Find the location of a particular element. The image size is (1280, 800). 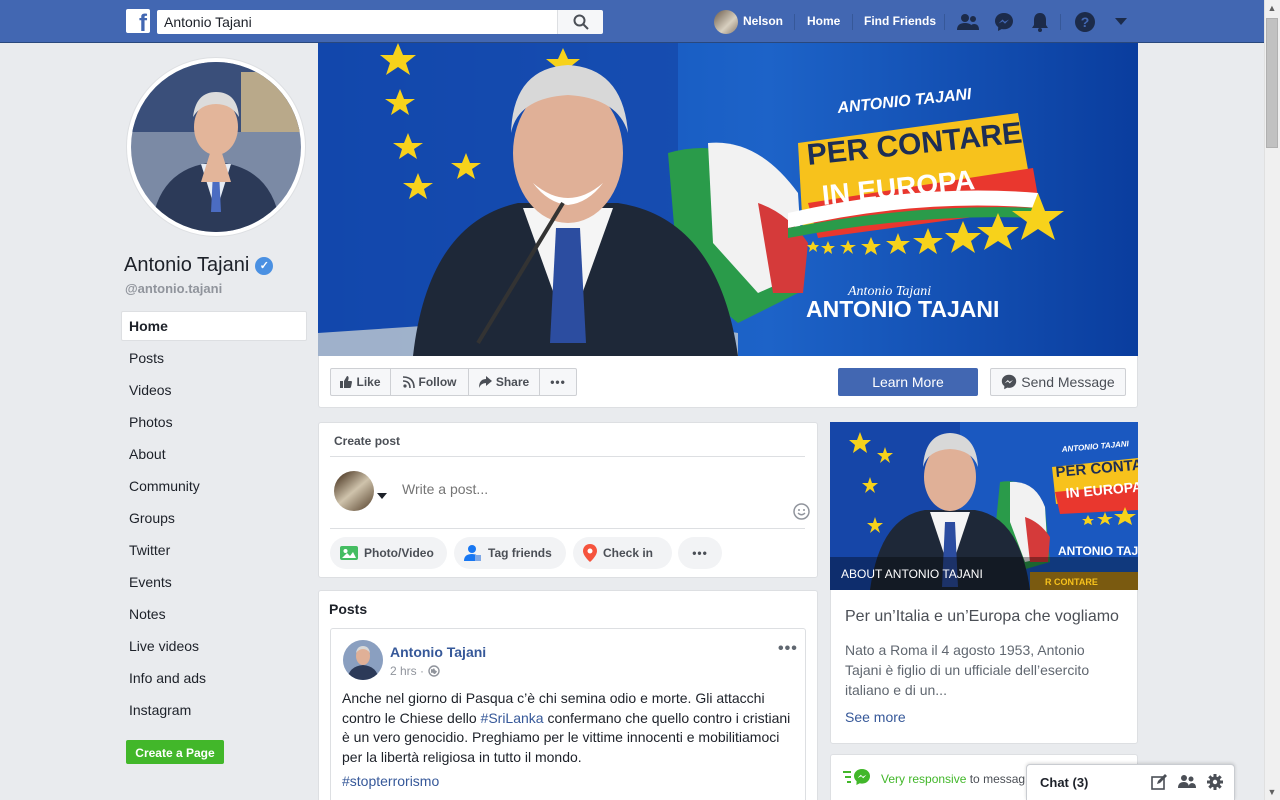

home-link: Home is located at coordinates (823, 21).